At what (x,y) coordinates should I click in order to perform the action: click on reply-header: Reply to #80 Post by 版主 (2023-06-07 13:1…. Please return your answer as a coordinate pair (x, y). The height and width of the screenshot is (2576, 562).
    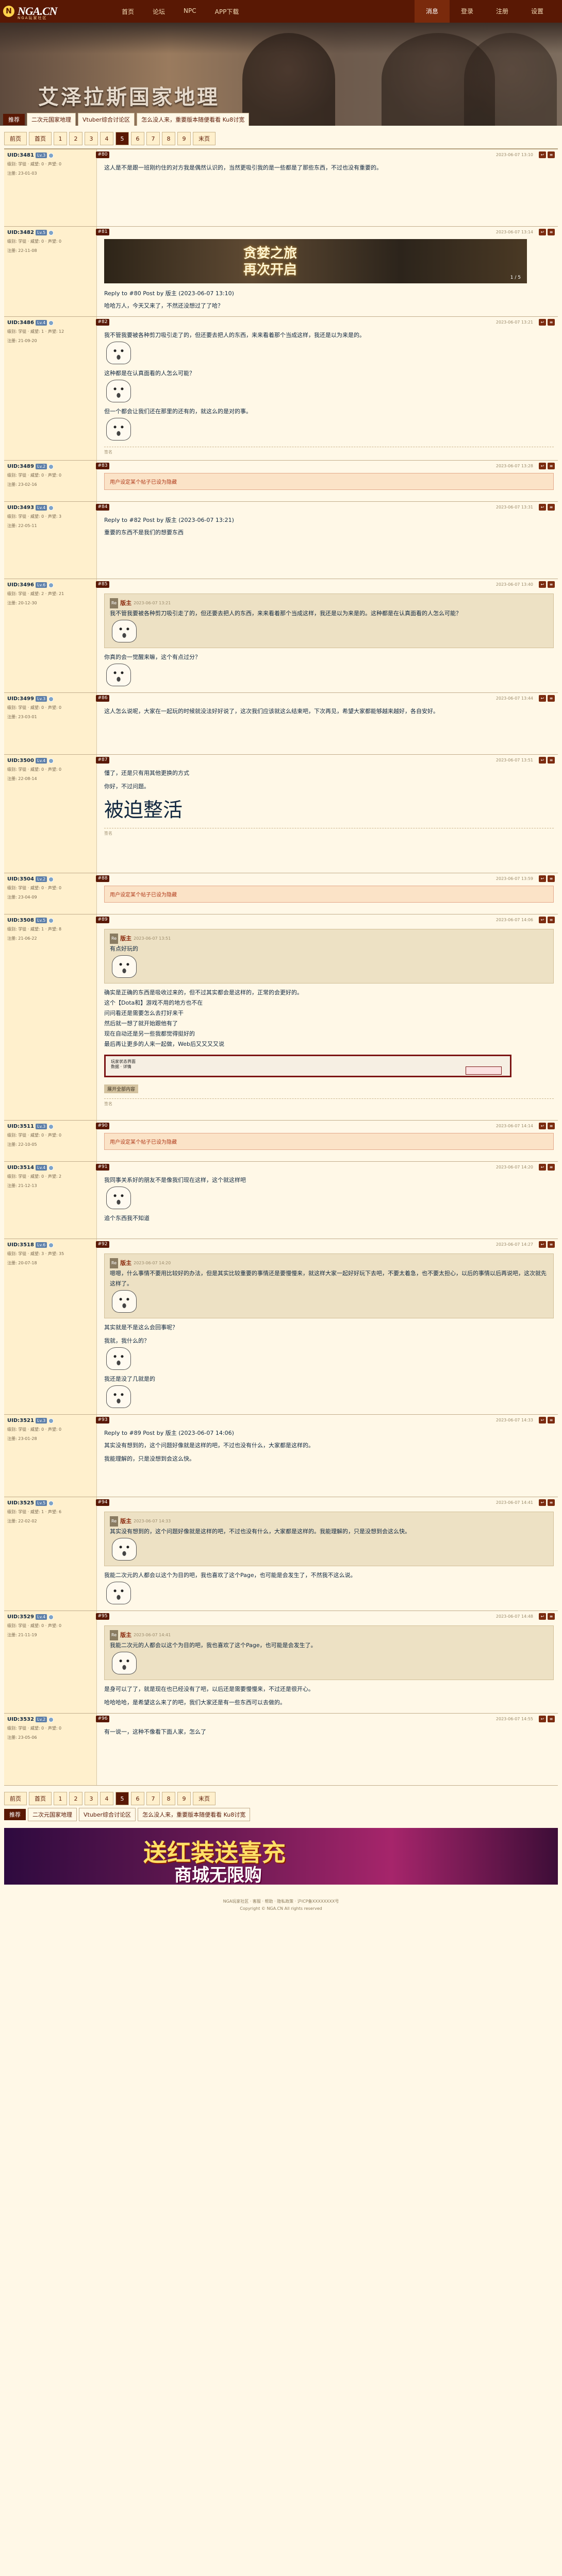
    Looking at the image, I should click on (329, 294).